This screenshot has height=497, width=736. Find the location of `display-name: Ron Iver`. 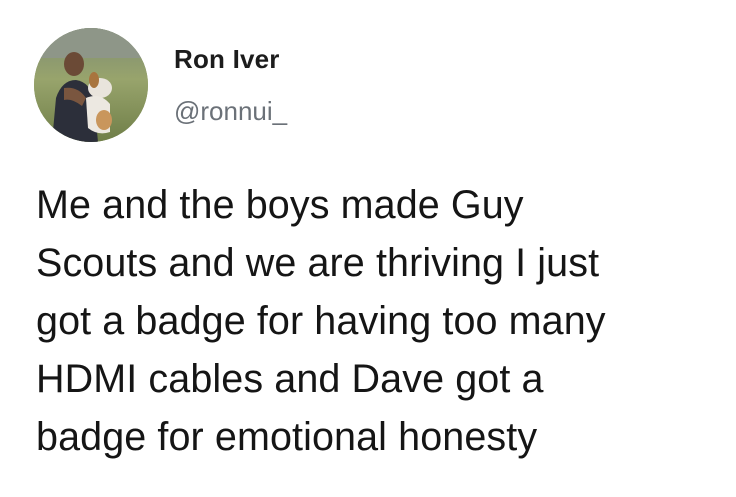

display-name: Ron Iver is located at coordinates (230, 59).